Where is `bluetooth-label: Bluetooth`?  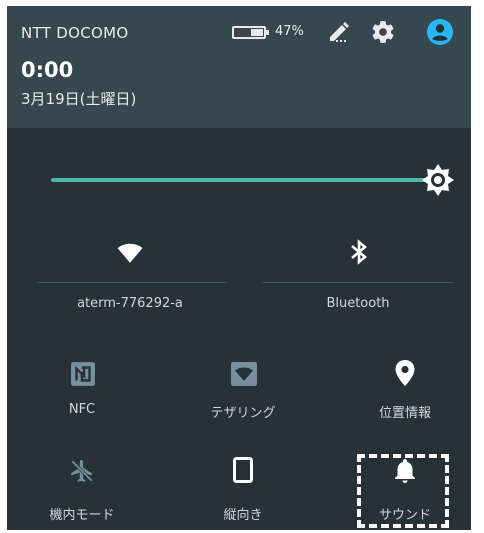 bluetooth-label: Bluetooth is located at coordinates (358, 303).